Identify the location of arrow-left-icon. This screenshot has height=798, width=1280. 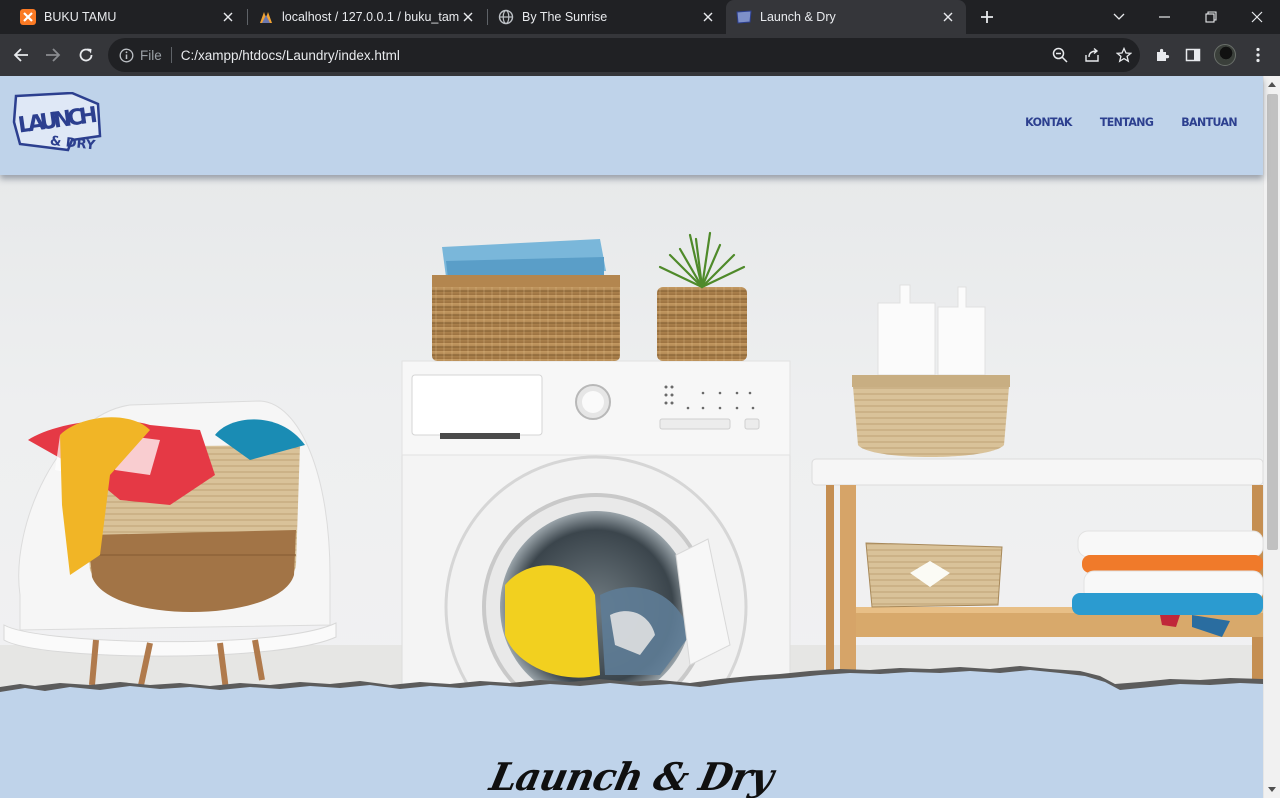
(20, 55).